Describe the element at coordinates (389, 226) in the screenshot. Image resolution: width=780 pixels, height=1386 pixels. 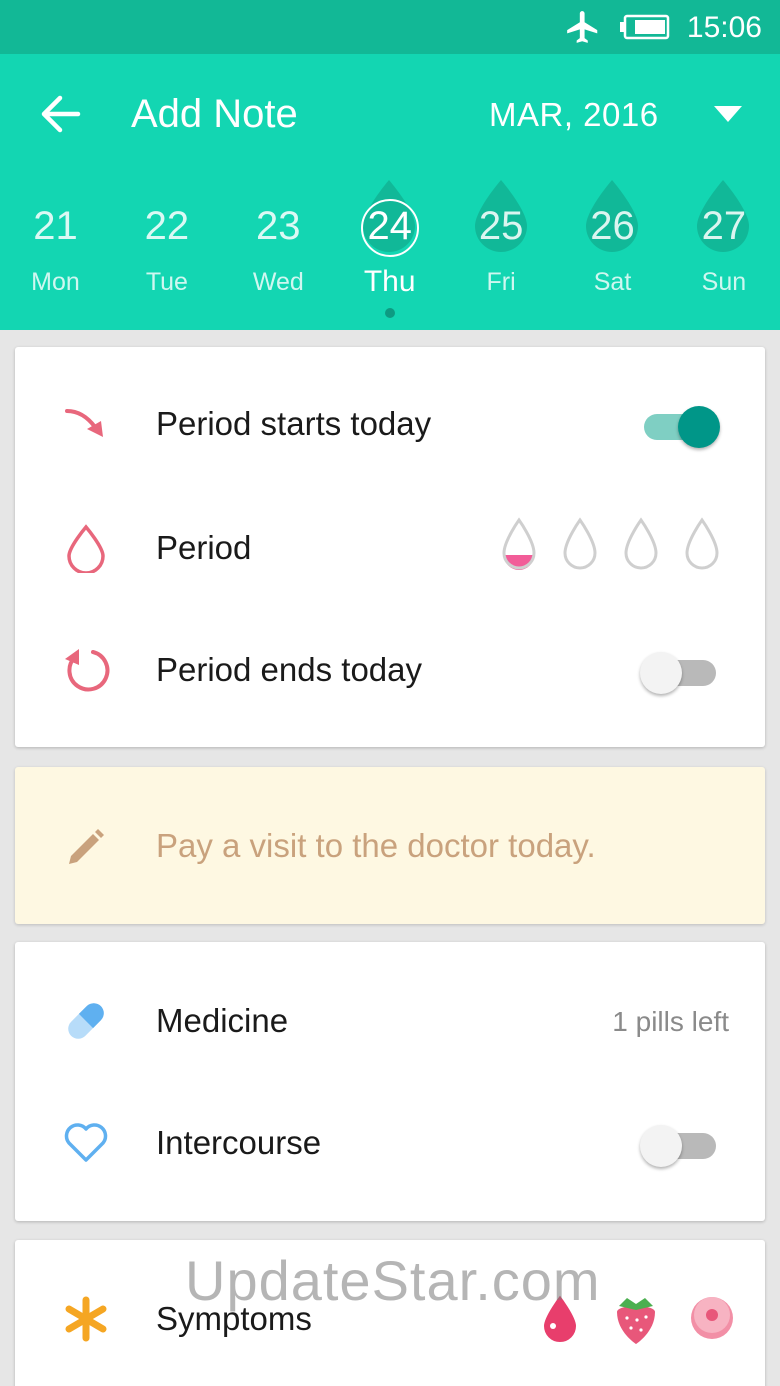
I see `day-number: 24` at that location.